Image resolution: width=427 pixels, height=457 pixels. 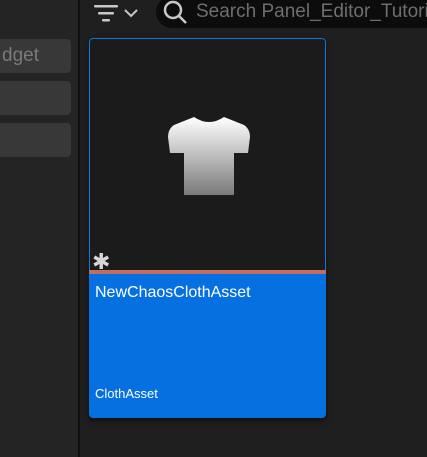 I want to click on toolbar: Search Panel_Editor_Tutorial, so click(x=253, y=15).